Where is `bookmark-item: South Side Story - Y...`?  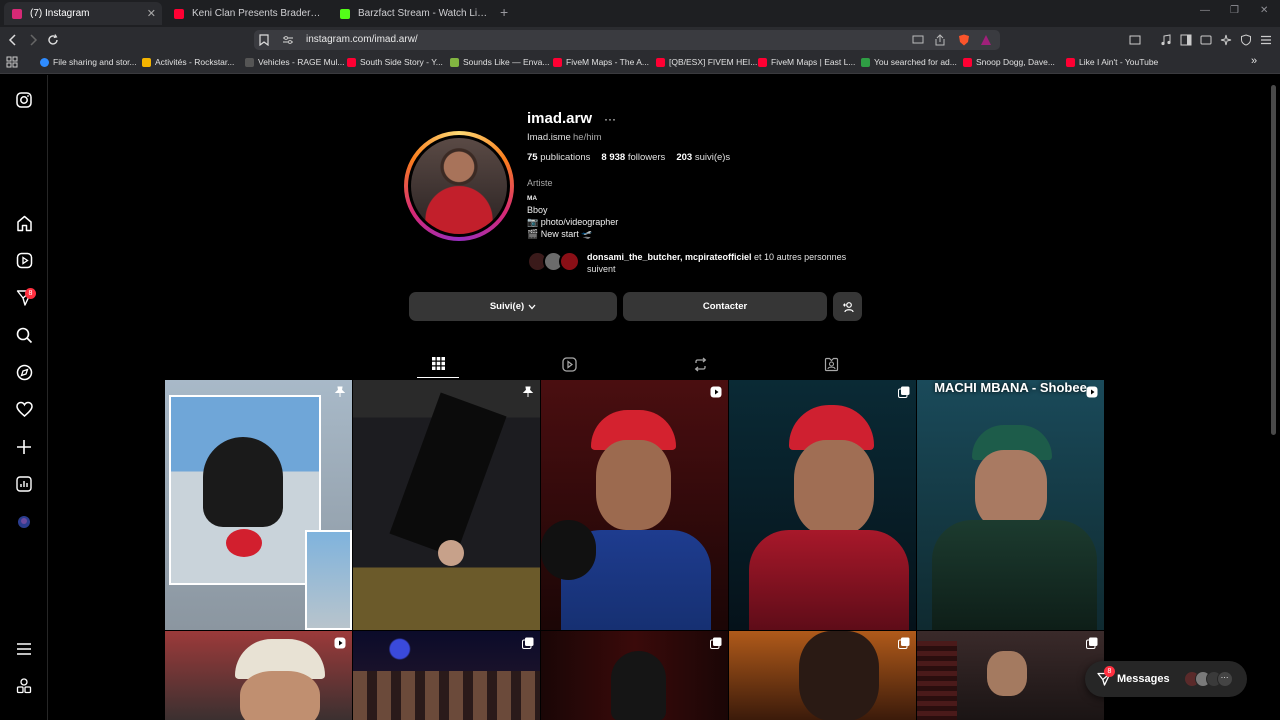
bookmark-item: South Side Story - Y... is located at coordinates (395, 62).